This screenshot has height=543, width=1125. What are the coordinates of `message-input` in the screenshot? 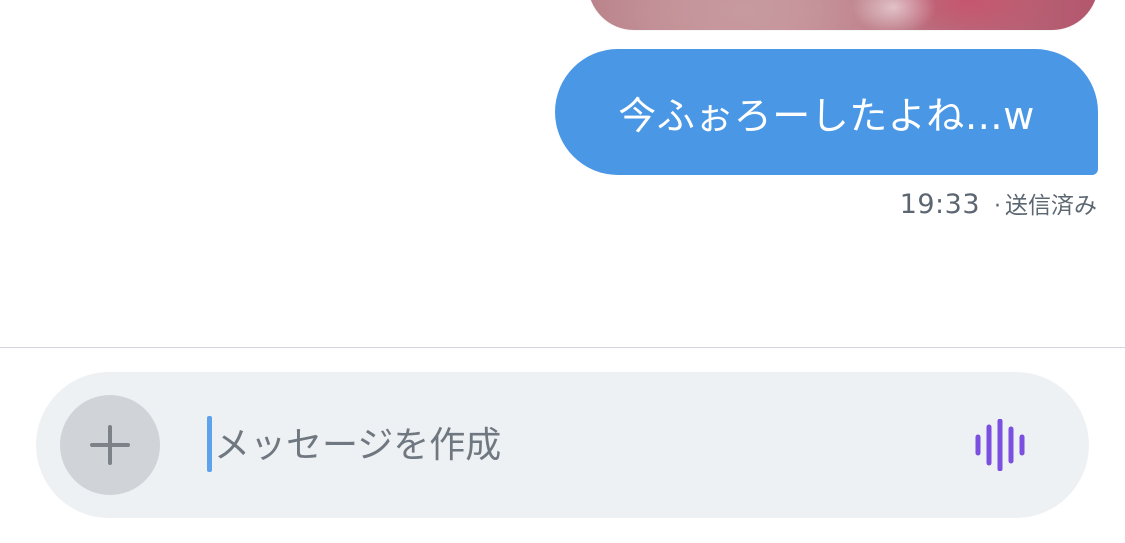 It's located at (566, 445).